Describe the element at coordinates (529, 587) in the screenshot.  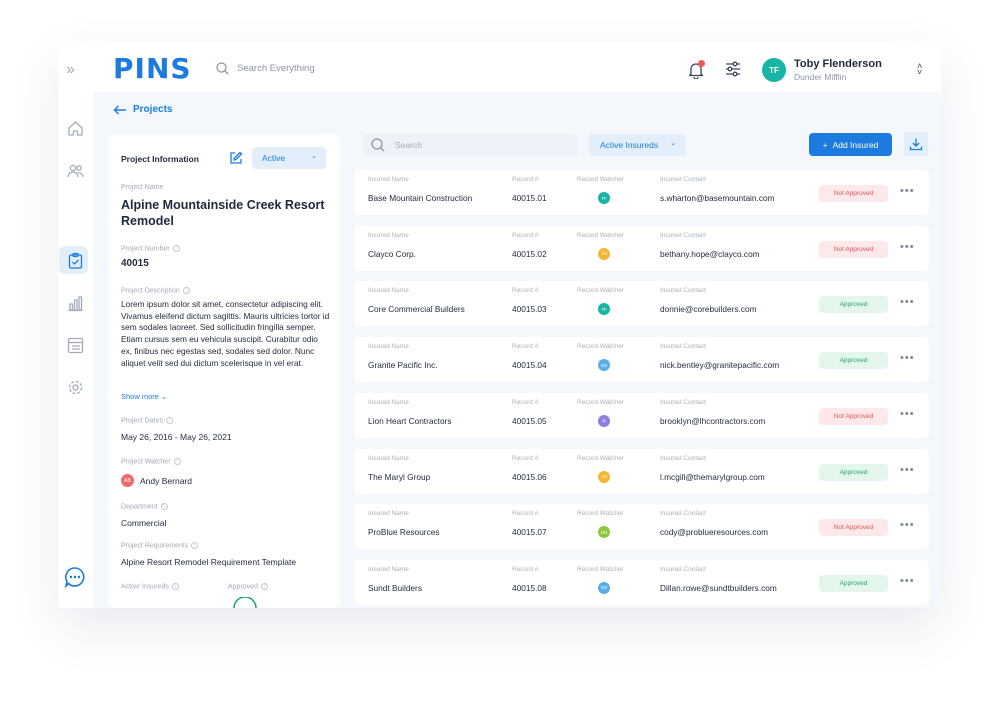
I see `record-number: 40015.08` at that location.